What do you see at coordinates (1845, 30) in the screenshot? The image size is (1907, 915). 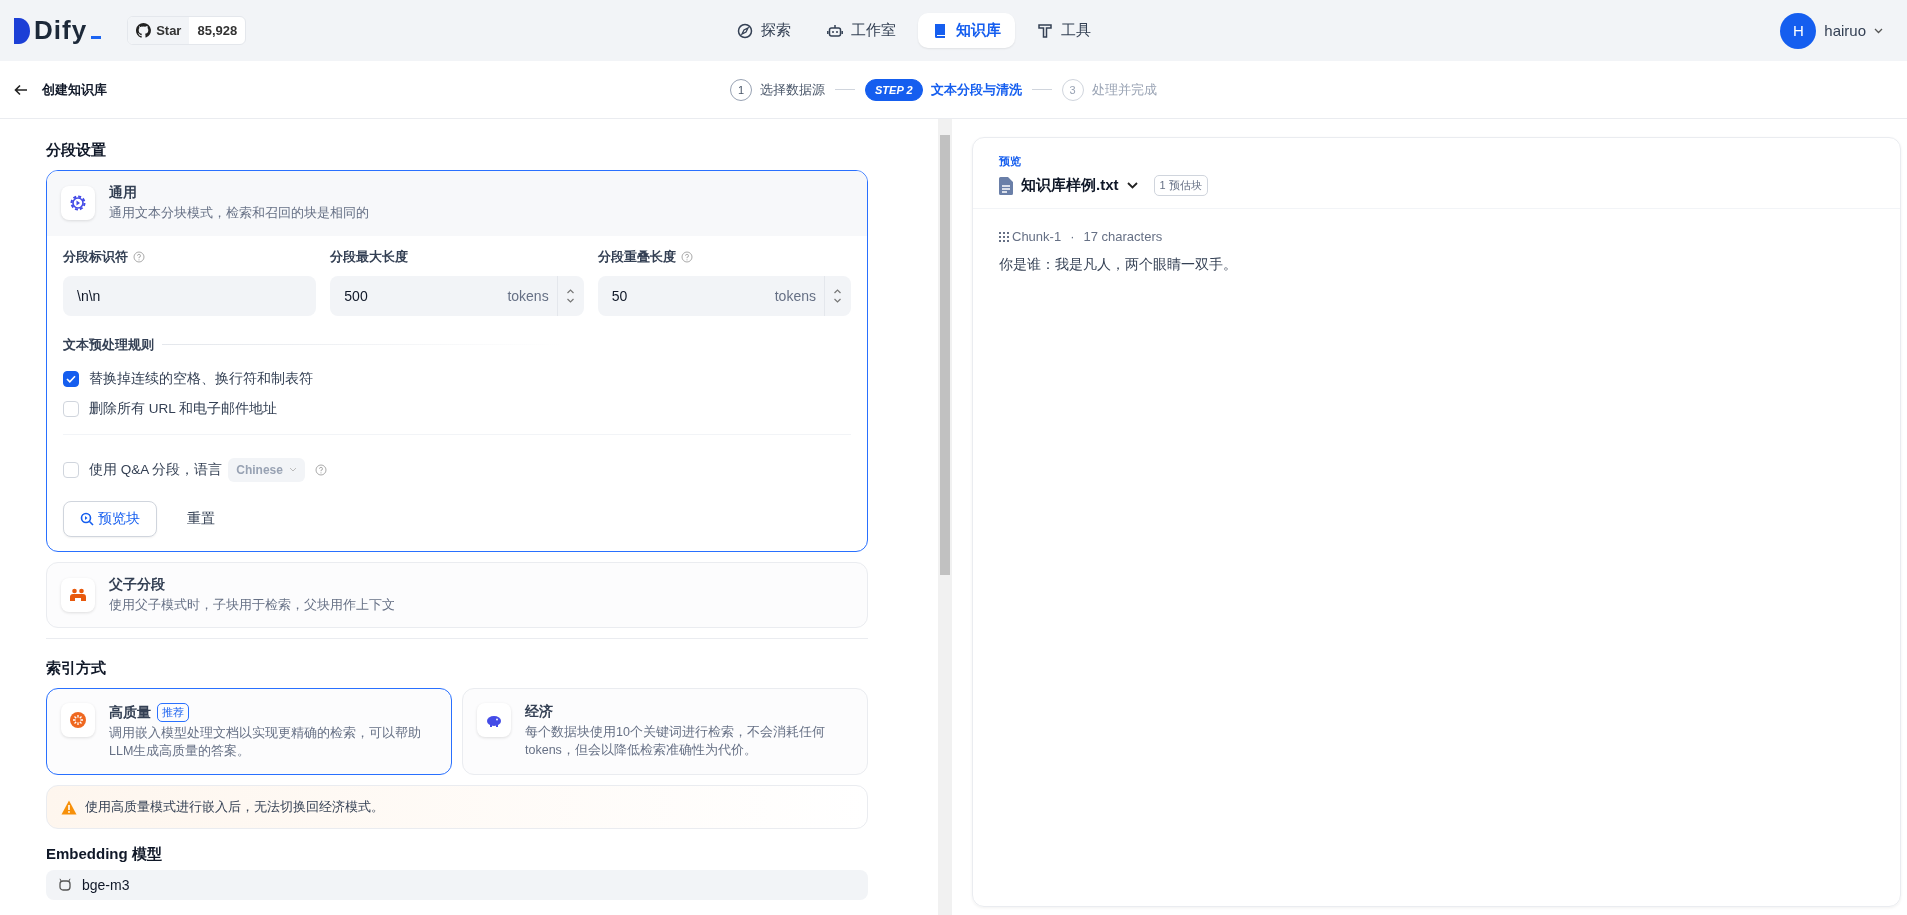 I see `user-name: hairuo` at bounding box center [1845, 30].